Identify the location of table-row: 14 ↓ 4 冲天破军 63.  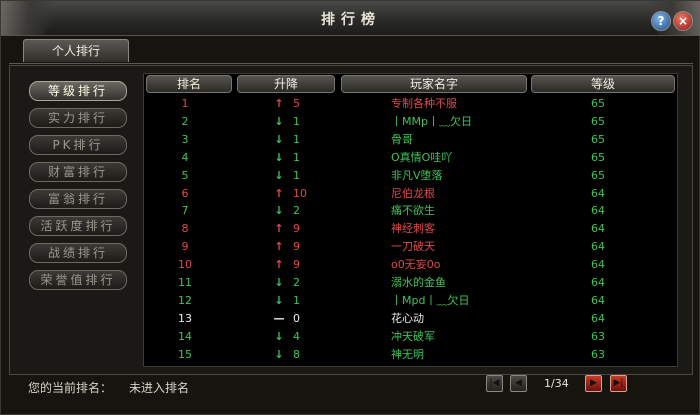
(410, 337).